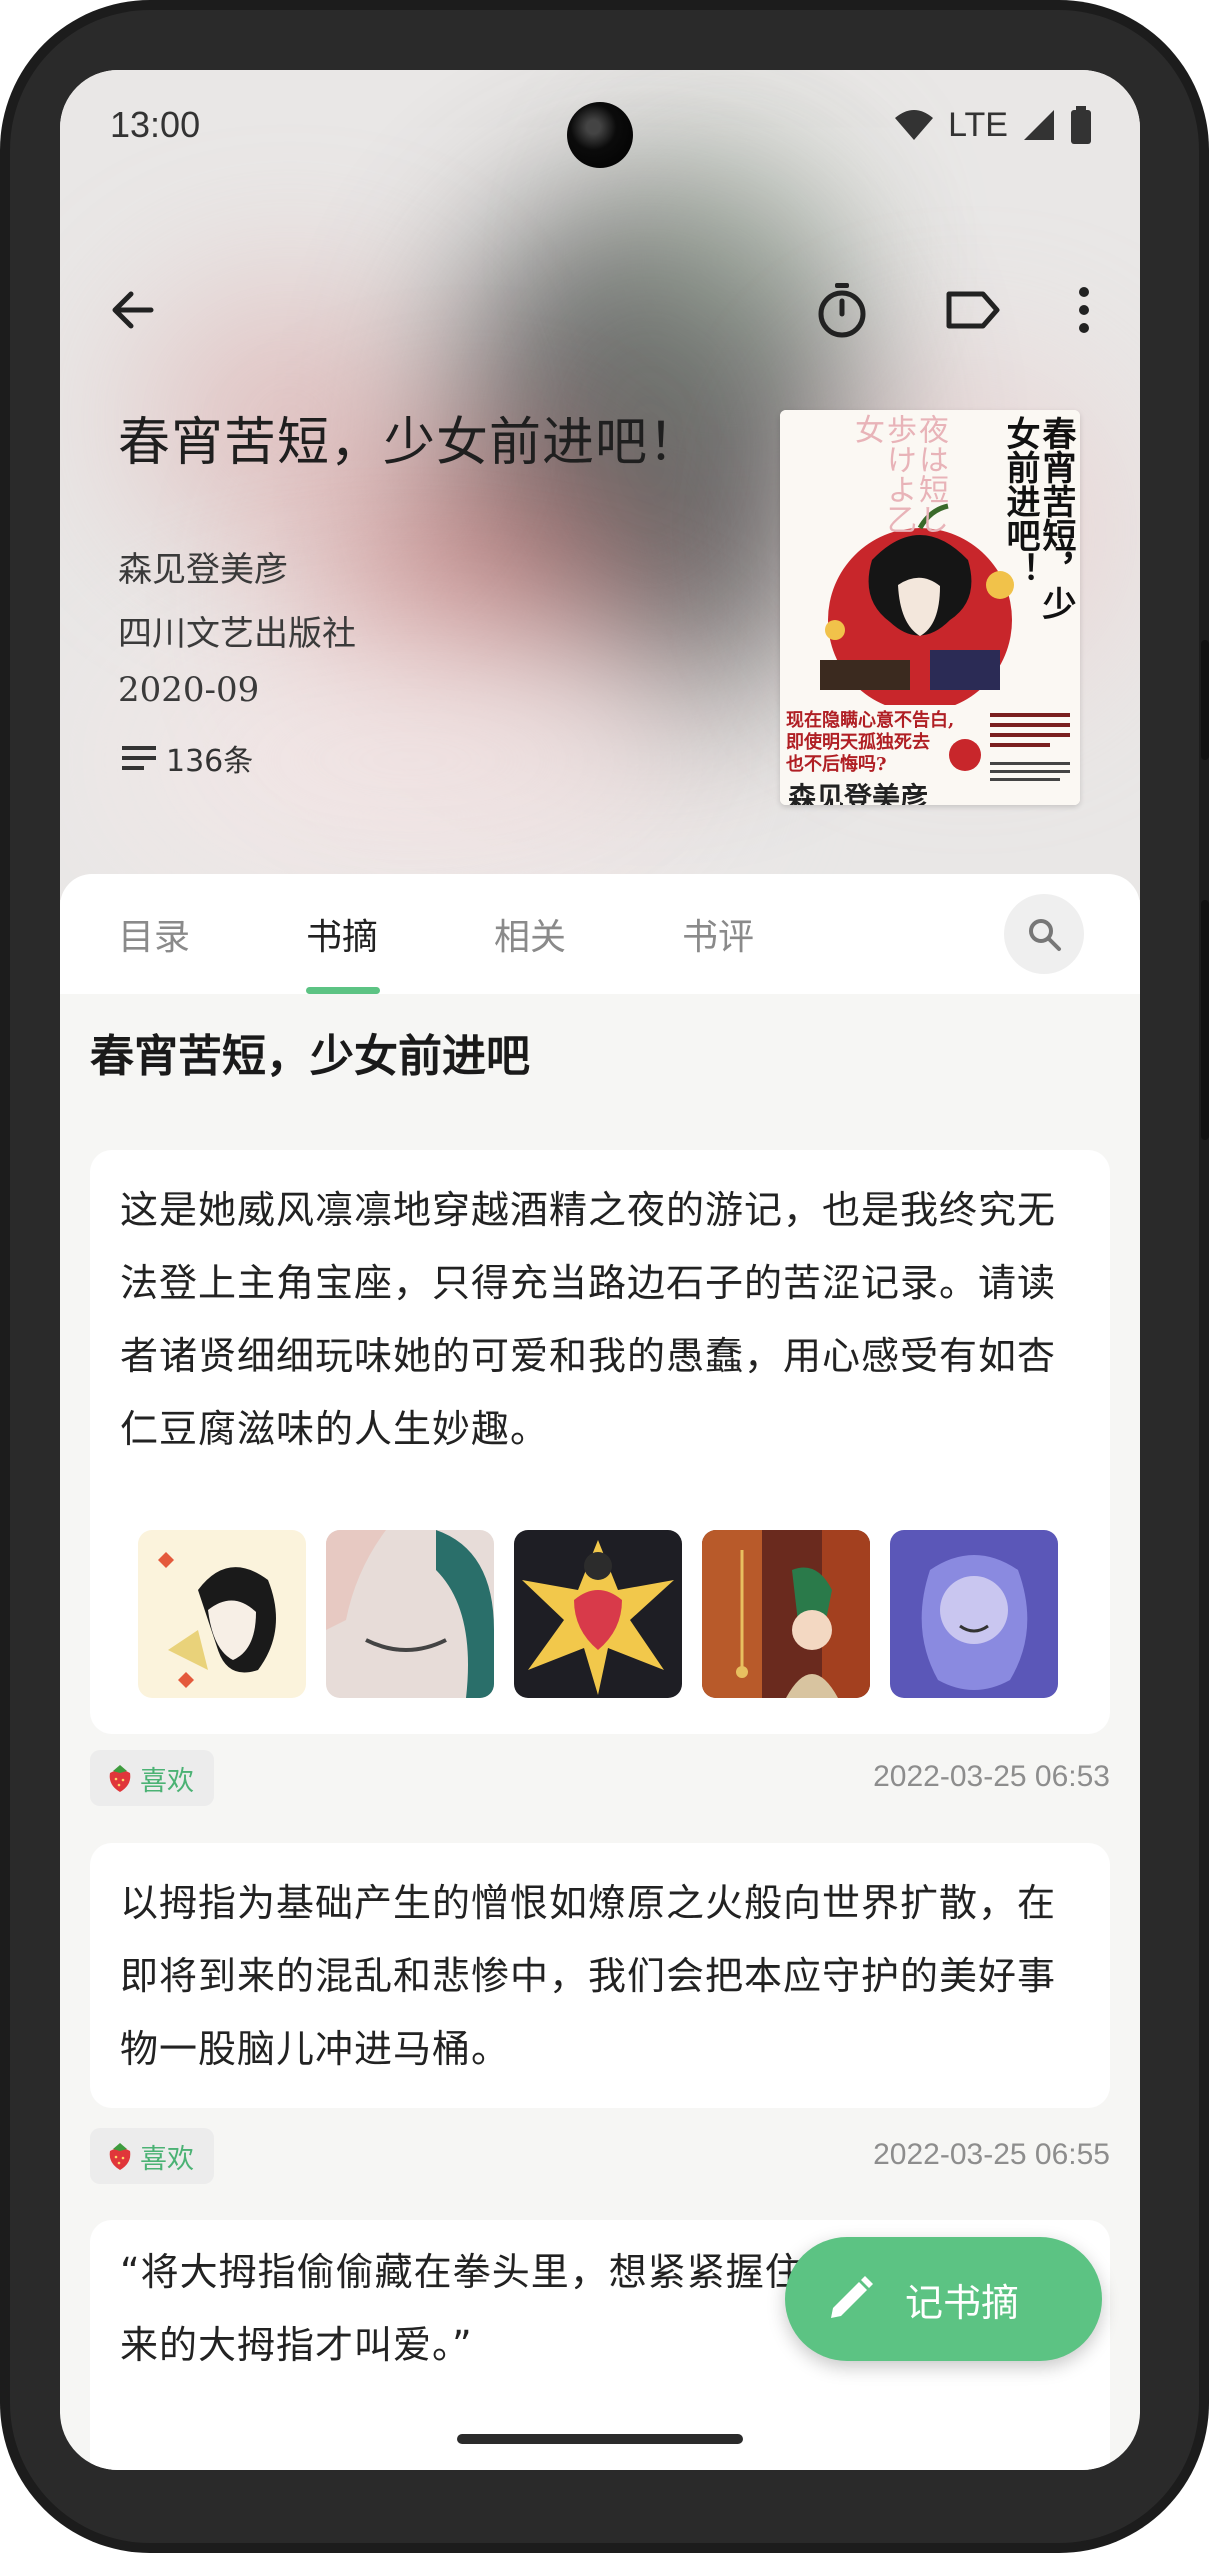 The height and width of the screenshot is (2553, 1209). What do you see at coordinates (962, 2302) in the screenshot?
I see `add-excerpt-label: 记书摘` at bounding box center [962, 2302].